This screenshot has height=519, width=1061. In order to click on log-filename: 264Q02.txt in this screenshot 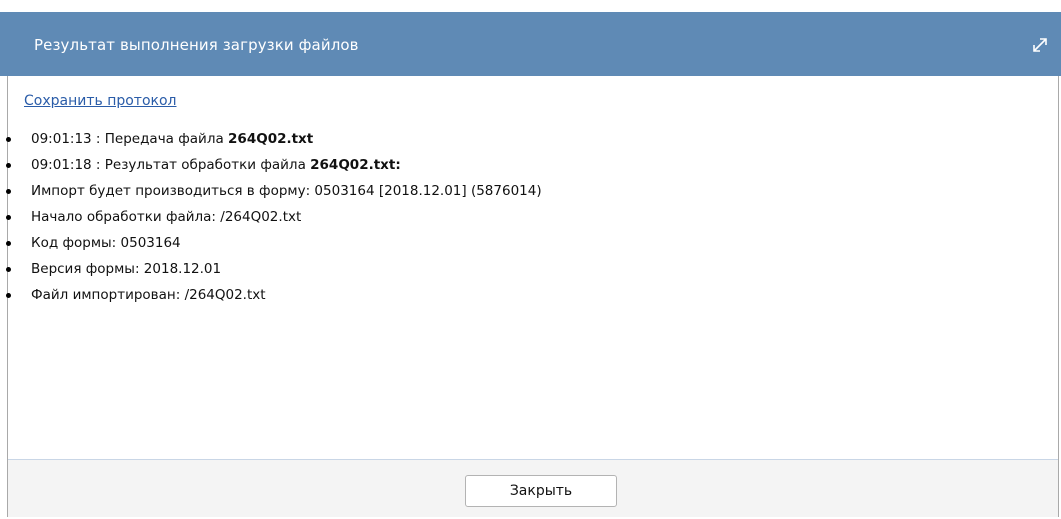, I will do `click(271, 139)`.